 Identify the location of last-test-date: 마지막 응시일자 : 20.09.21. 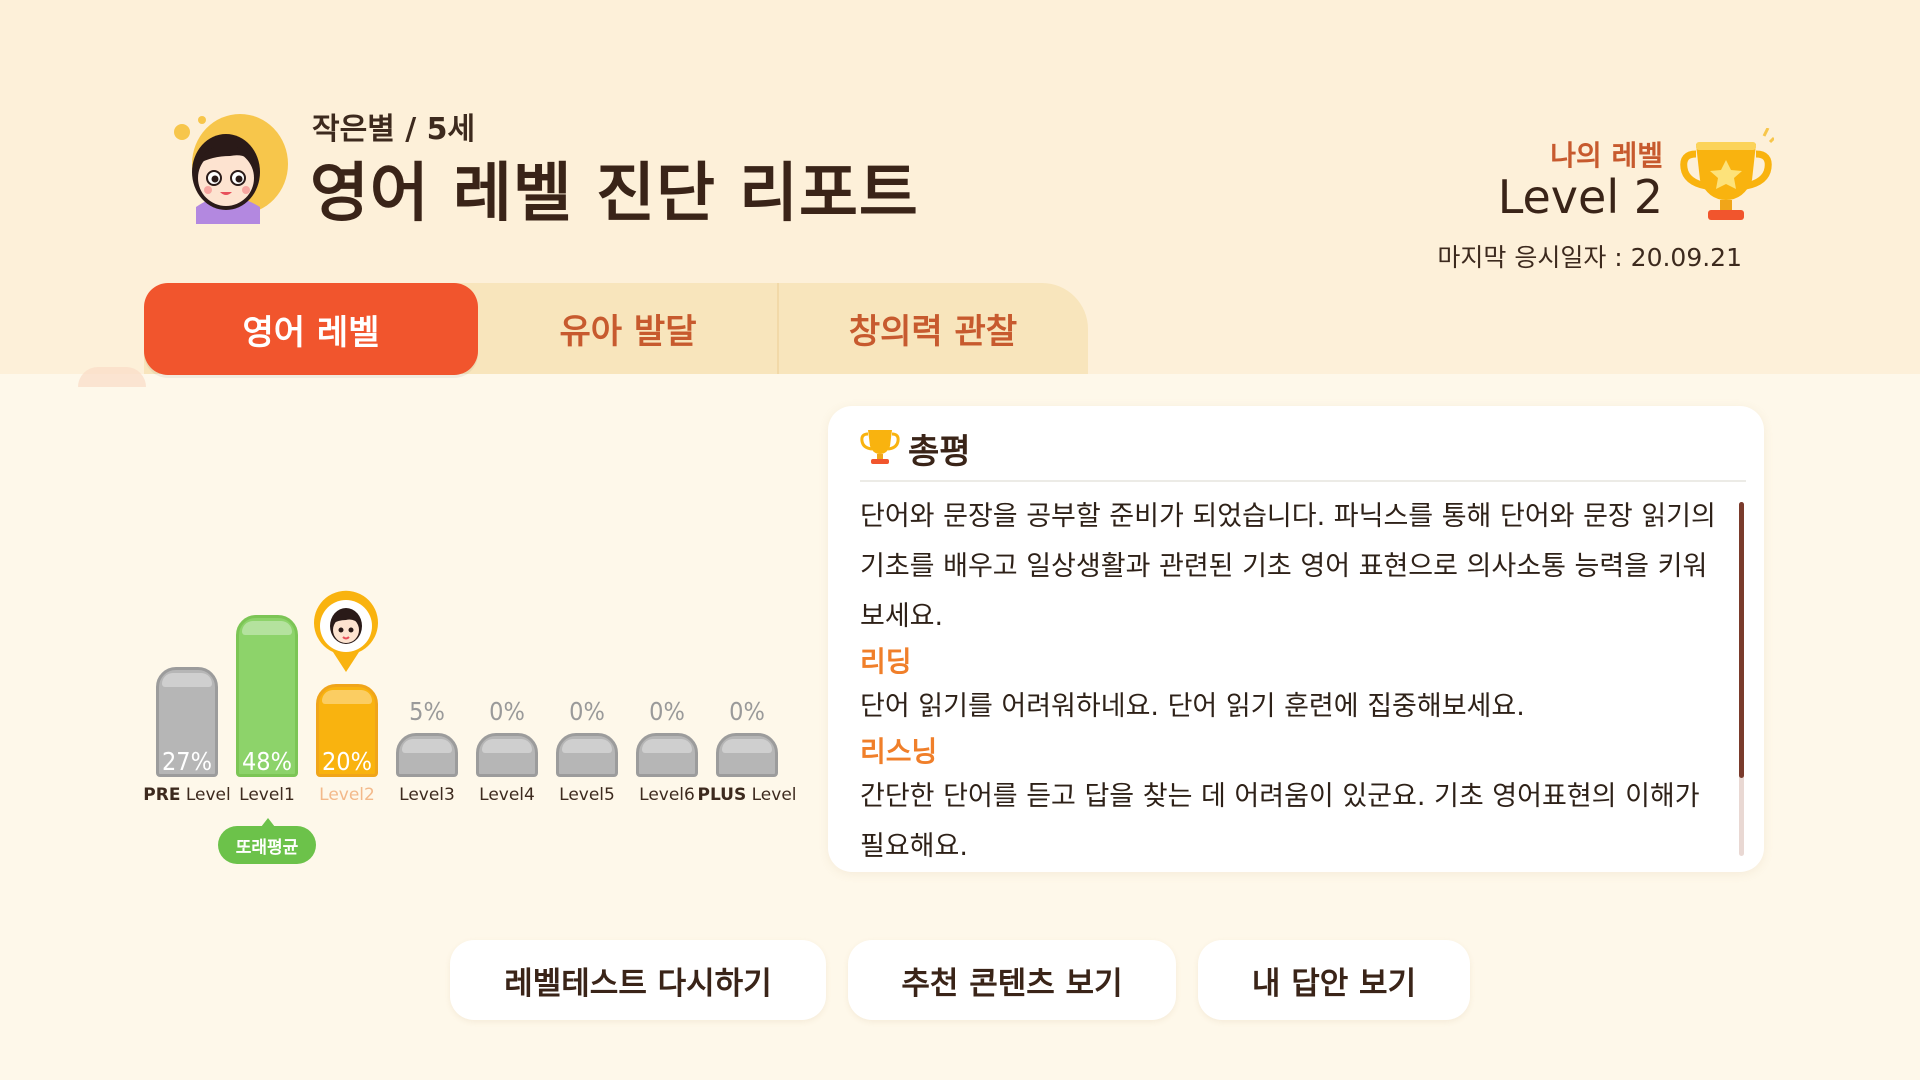
(1589, 257).